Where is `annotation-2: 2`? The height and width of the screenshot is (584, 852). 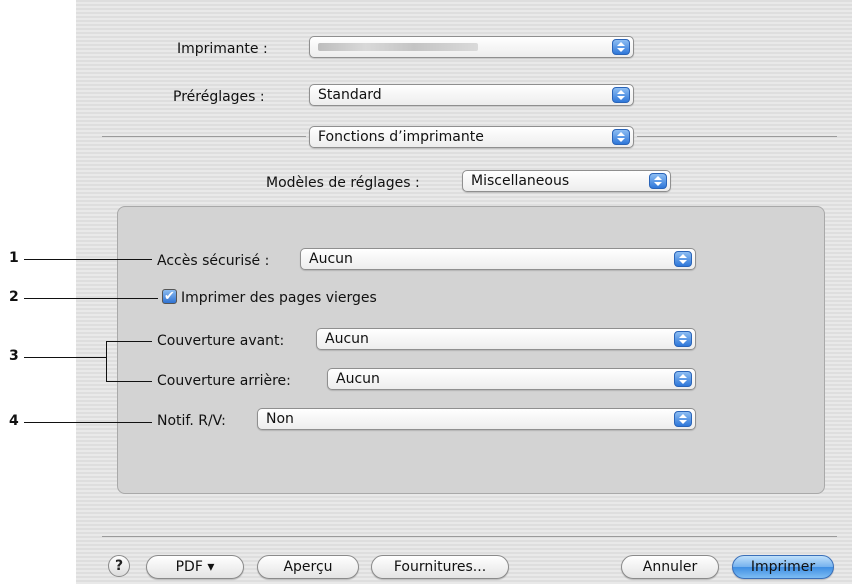
annotation-2: 2 is located at coordinates (14, 297).